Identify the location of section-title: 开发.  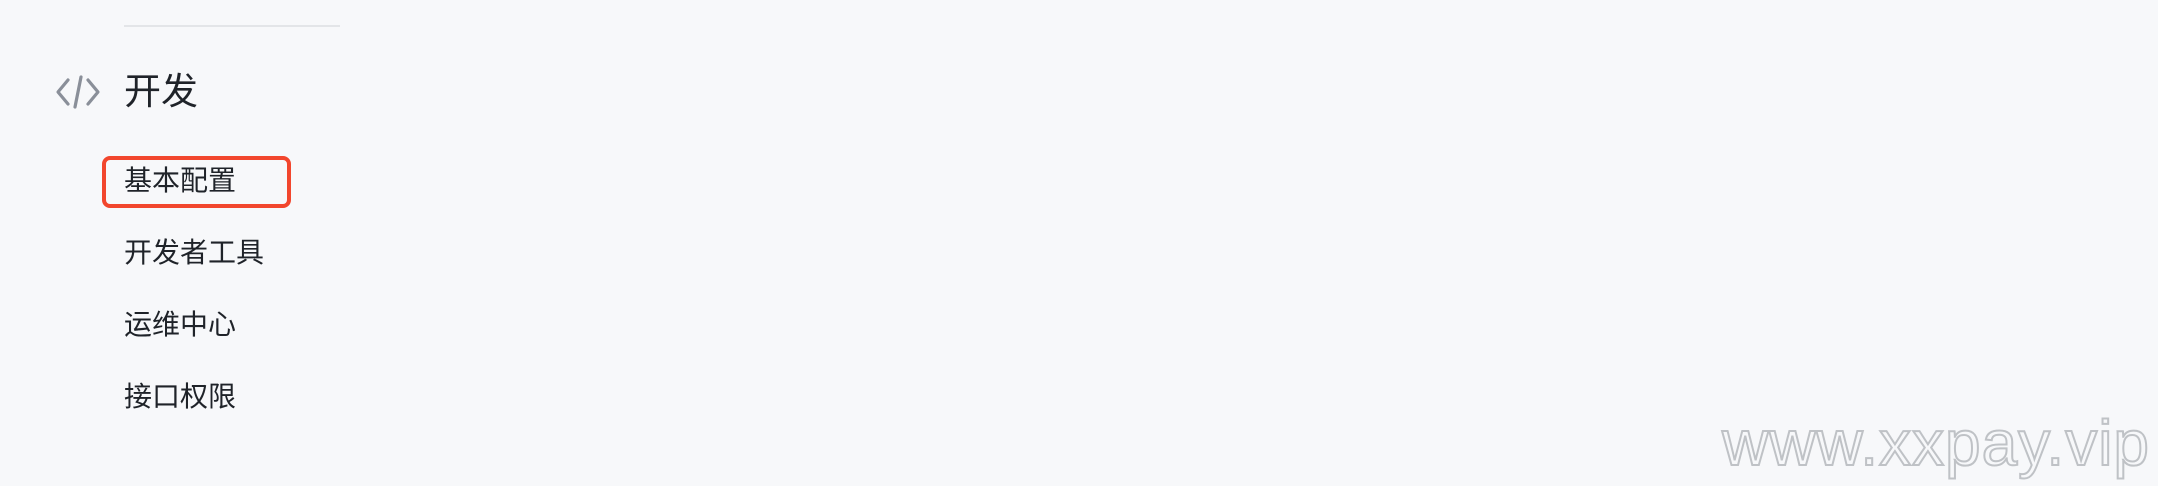
(161, 91).